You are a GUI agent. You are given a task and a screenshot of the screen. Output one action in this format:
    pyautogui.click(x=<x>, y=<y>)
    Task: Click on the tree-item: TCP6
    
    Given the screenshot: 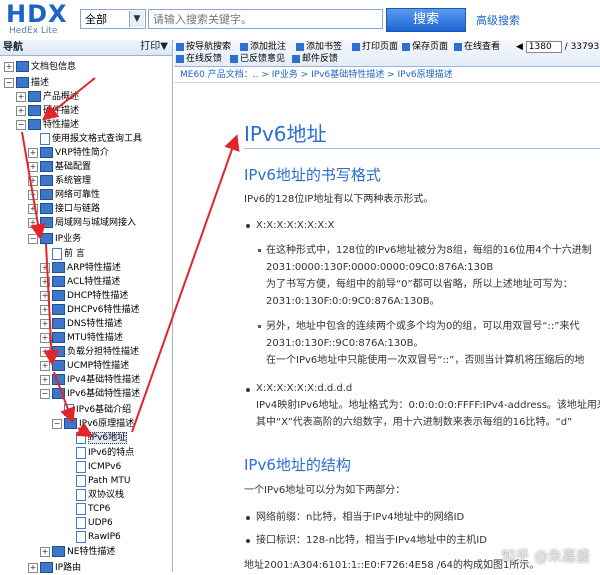 What is the action you would take?
    pyautogui.click(x=93, y=509)
    